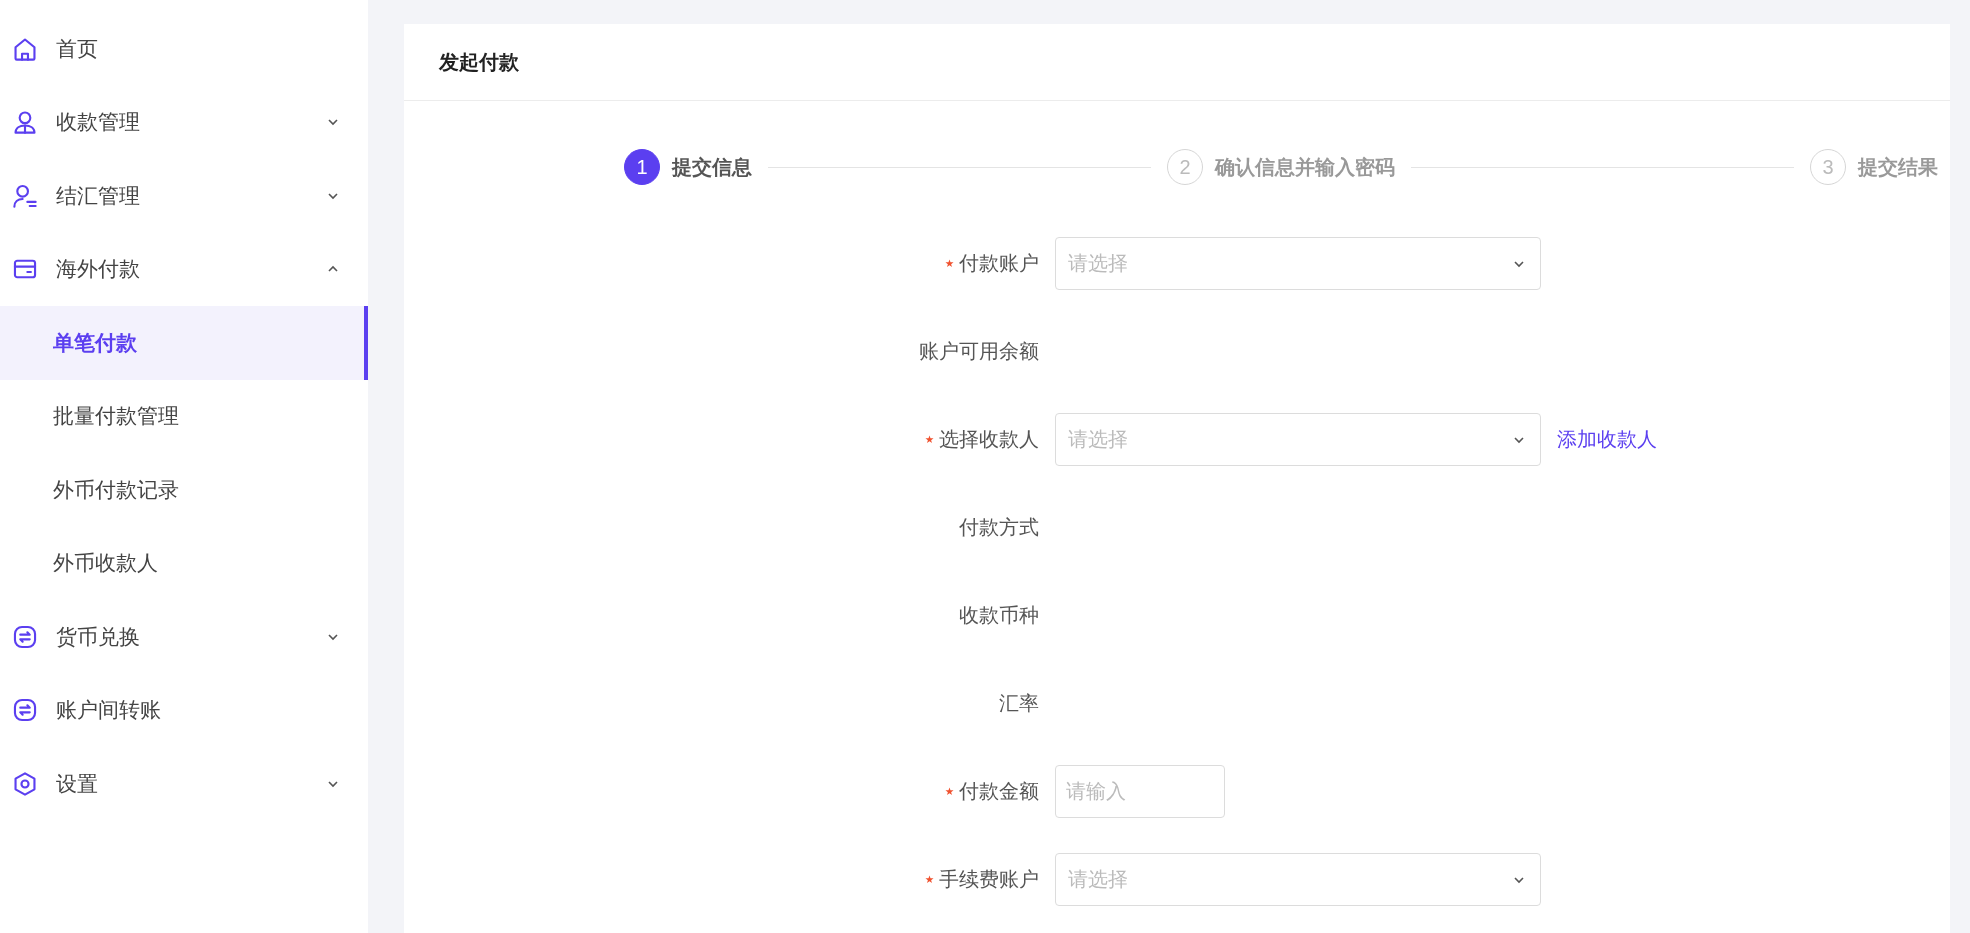 This screenshot has height=933, width=1970. What do you see at coordinates (184, 269) in the screenshot?
I see `sidebar-item: 海外付款` at bounding box center [184, 269].